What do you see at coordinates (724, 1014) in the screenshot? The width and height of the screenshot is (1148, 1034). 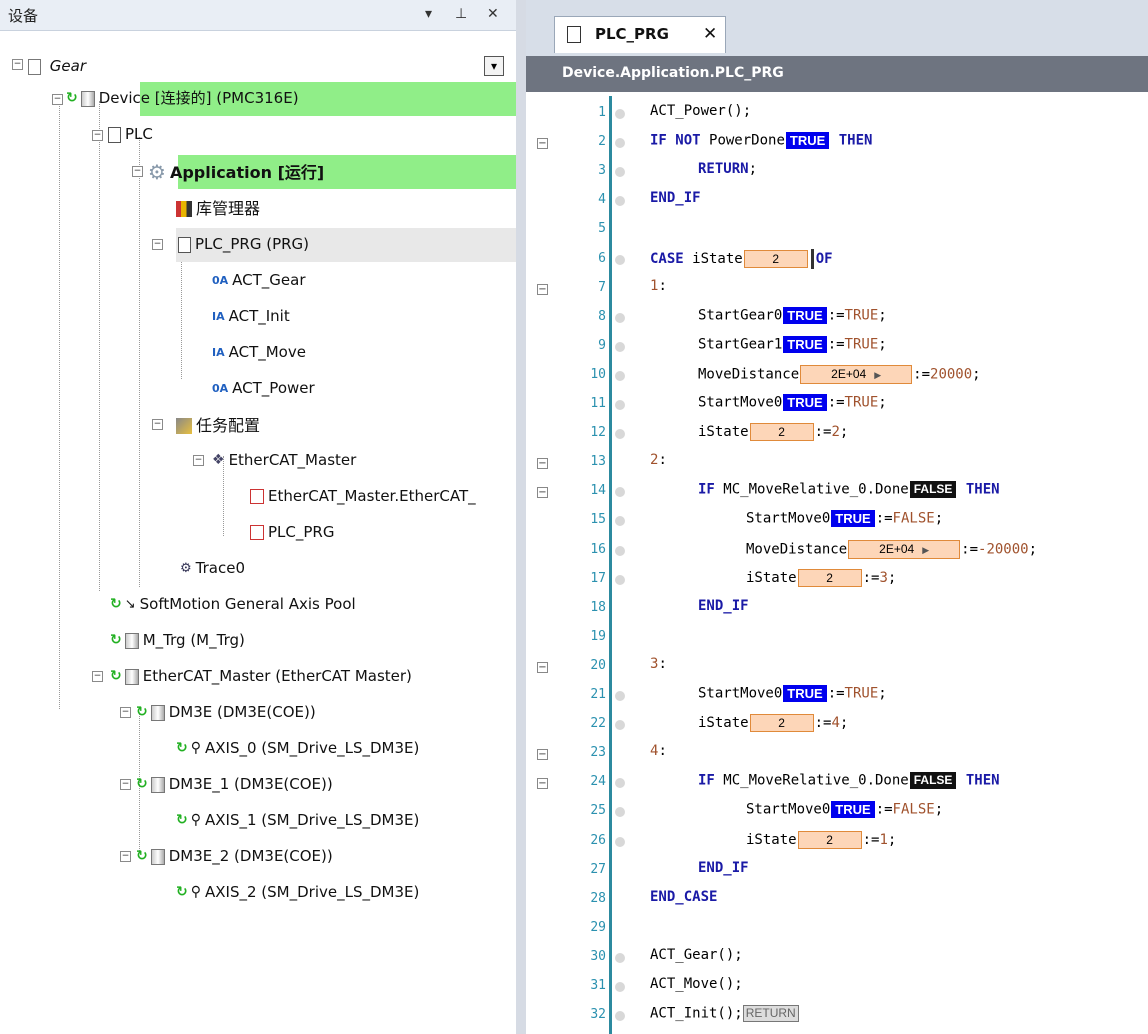 I see `code-line: ACT_Init(); RETURN` at bounding box center [724, 1014].